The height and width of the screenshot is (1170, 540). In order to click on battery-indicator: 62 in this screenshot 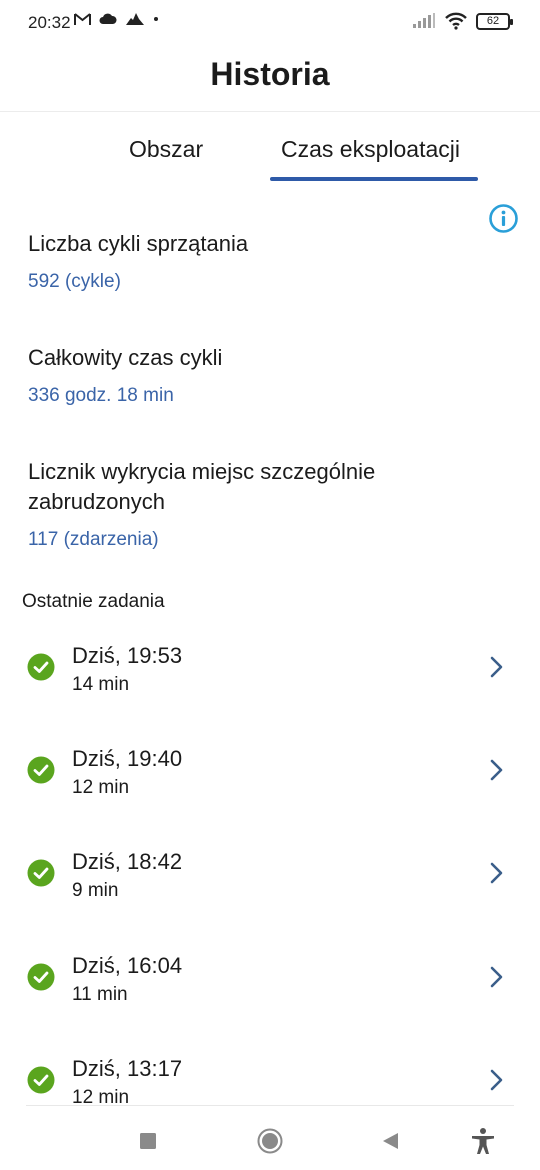, I will do `click(494, 21)`.